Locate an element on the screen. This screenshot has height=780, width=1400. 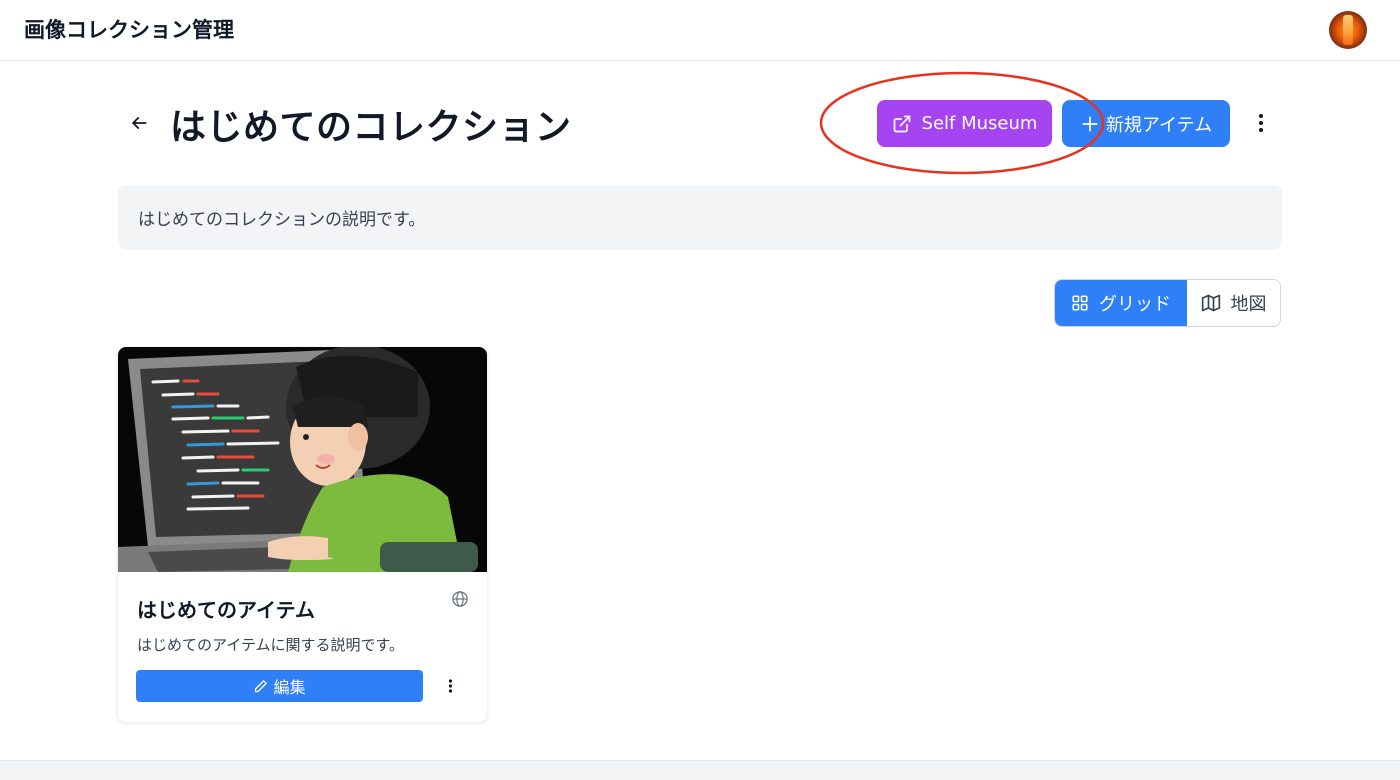
view-map-label: 地図 is located at coordinates (1248, 304).